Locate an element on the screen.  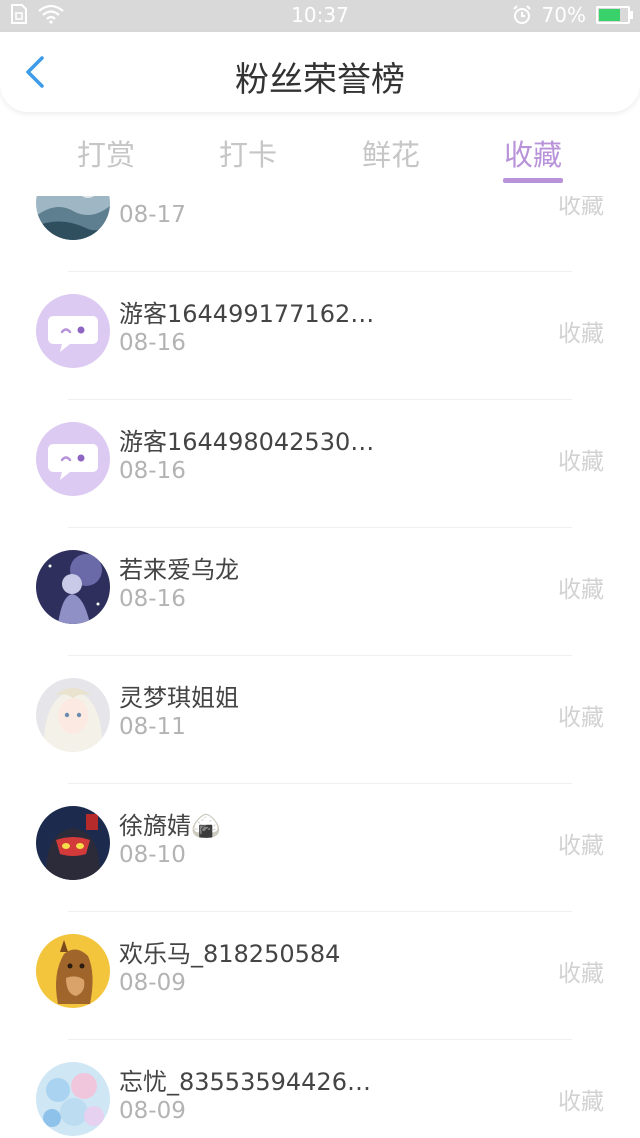
battery-percent: 70% is located at coordinates (563, 15).